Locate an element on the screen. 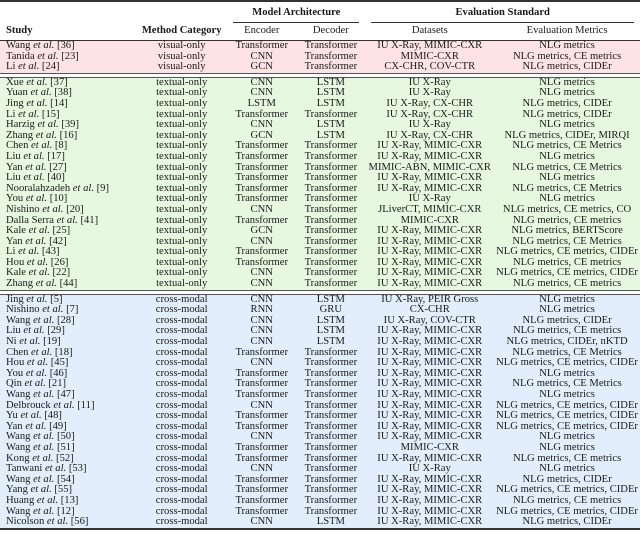 The width and height of the screenshot is (640, 541). citation-ref: [23] is located at coordinates (70, 56).